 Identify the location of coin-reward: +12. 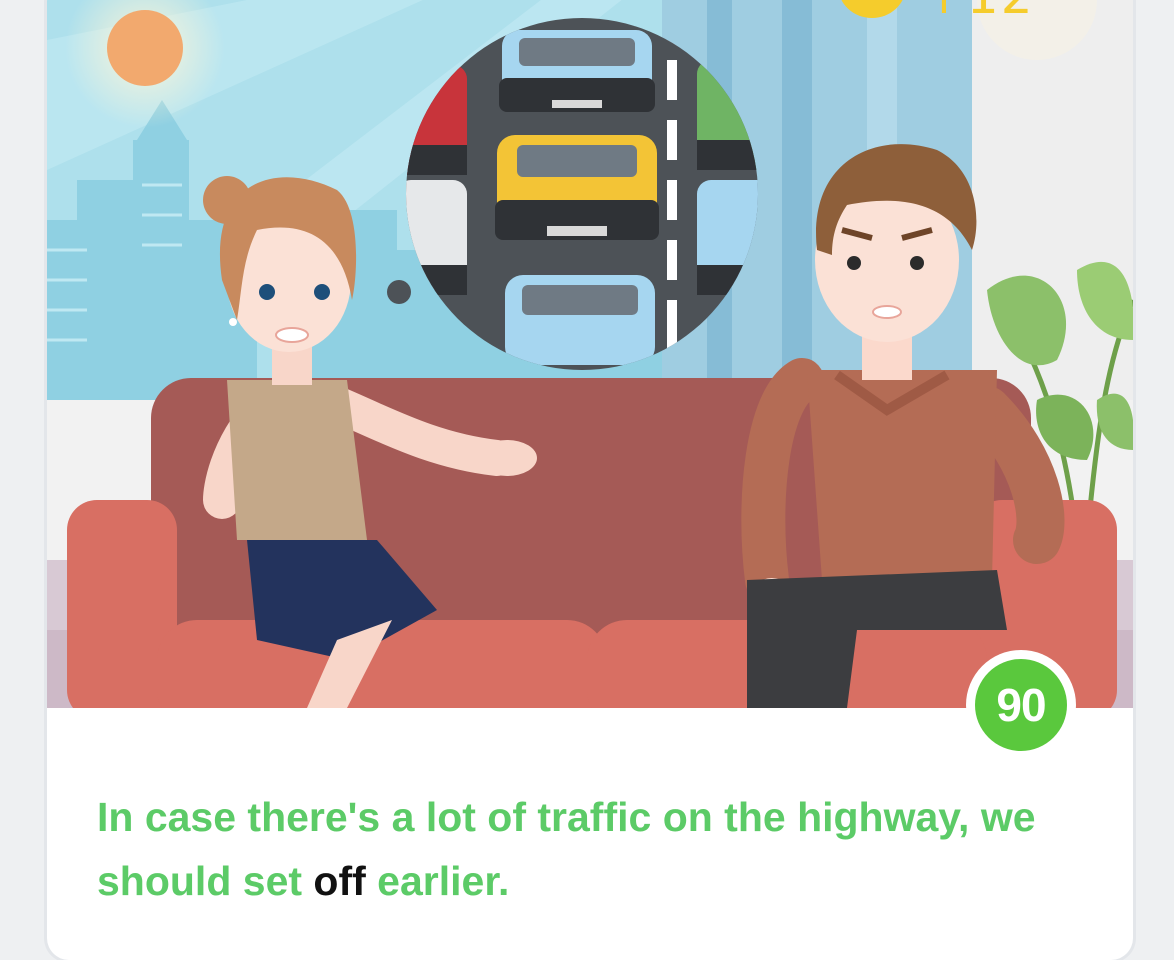
(936, 10).